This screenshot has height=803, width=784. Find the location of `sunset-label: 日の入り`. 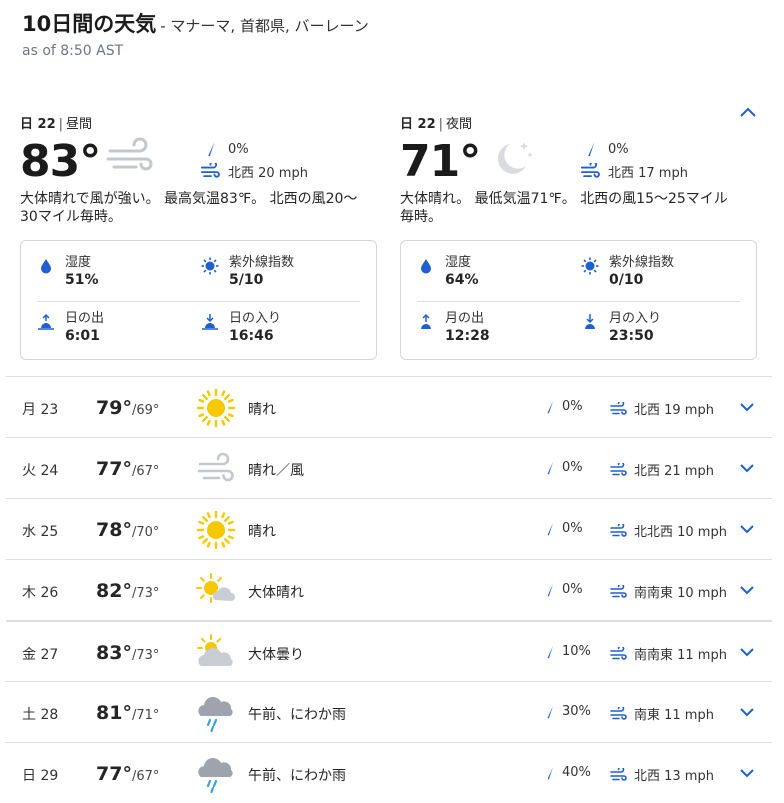

sunset-label: 日の入り is located at coordinates (255, 318).